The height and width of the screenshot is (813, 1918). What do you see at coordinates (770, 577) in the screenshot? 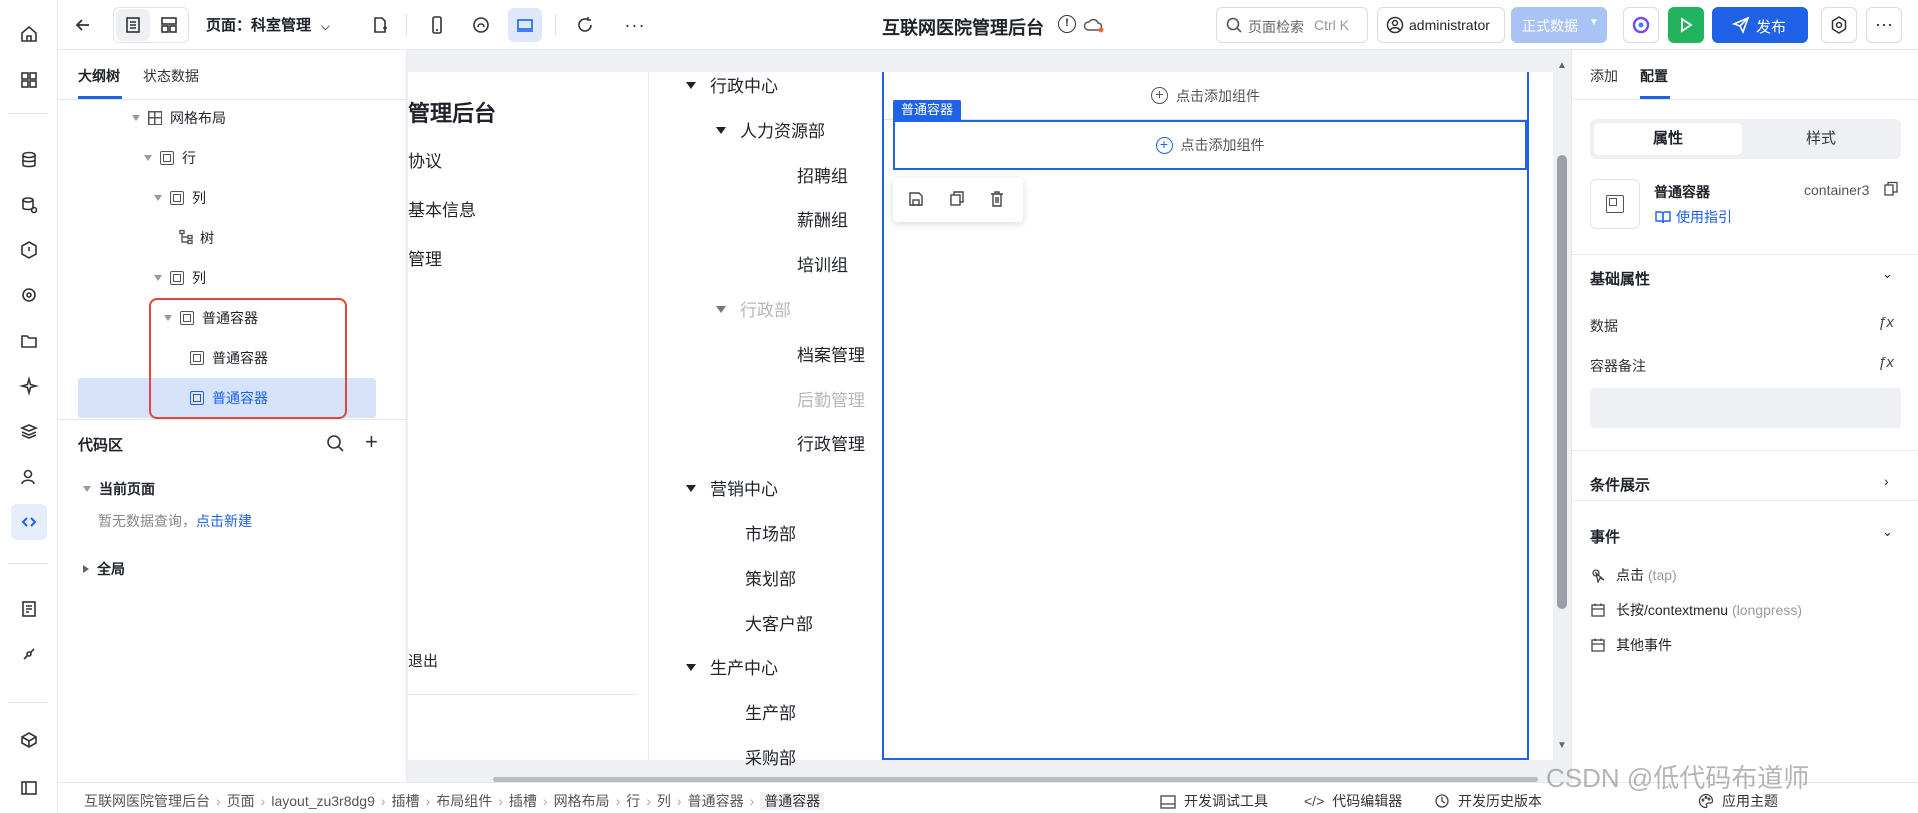
I see `department-tree-node: 策划部` at bounding box center [770, 577].